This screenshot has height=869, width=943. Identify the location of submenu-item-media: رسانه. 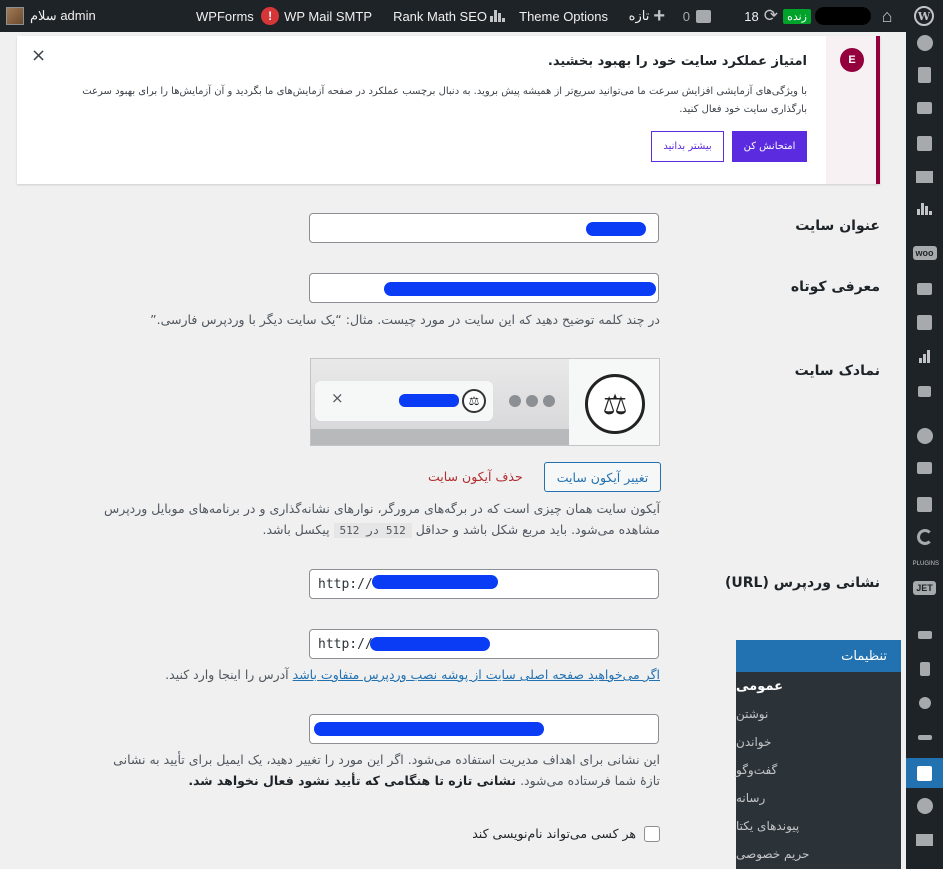
(818, 798).